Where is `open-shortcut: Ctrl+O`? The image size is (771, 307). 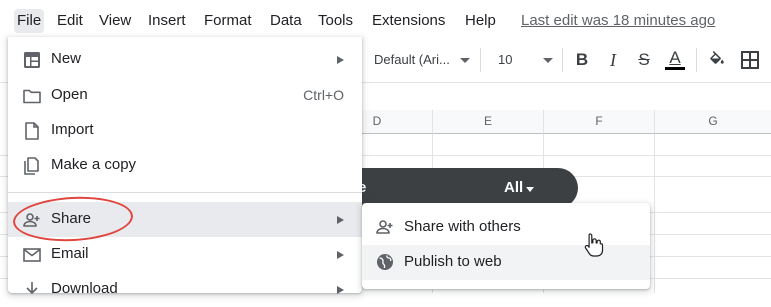 open-shortcut: Ctrl+O is located at coordinates (323, 95).